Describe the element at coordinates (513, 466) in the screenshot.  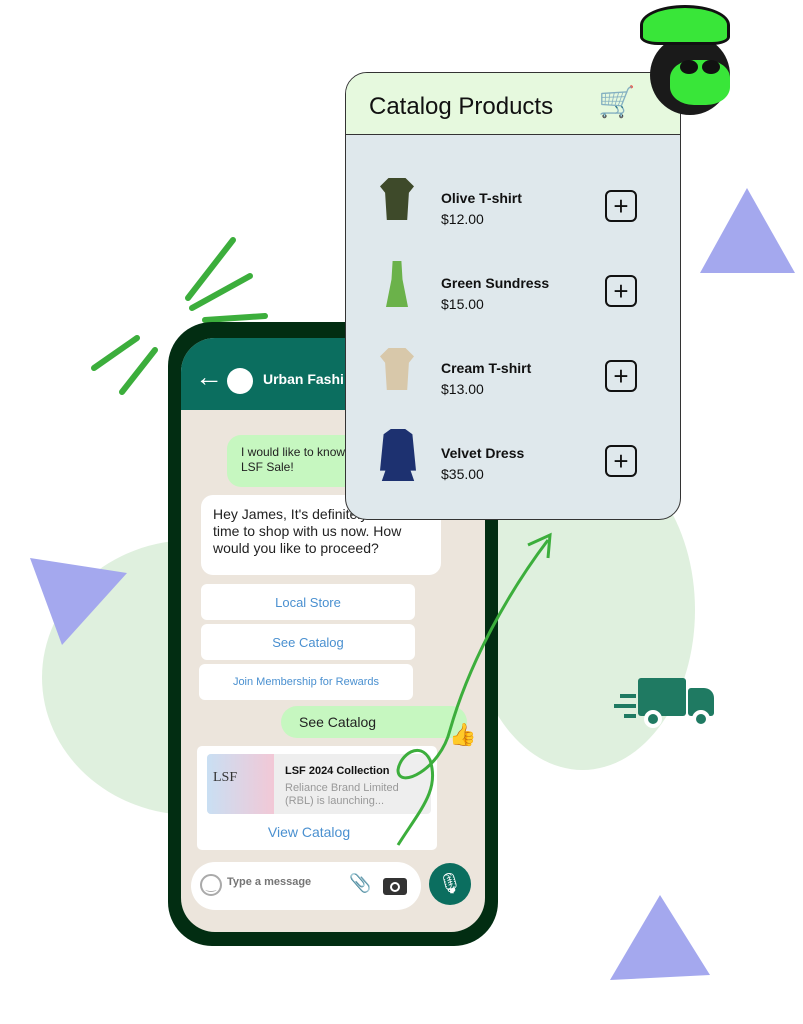
I see `product-item: Velvet Dress $35.00 +` at that location.